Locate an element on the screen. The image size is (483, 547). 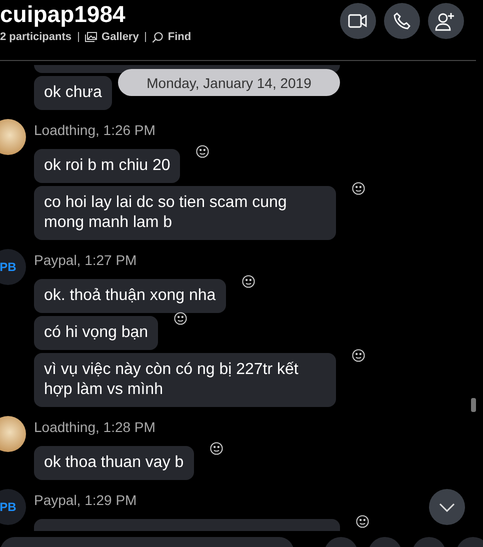
video-button is located at coordinates (358, 21).